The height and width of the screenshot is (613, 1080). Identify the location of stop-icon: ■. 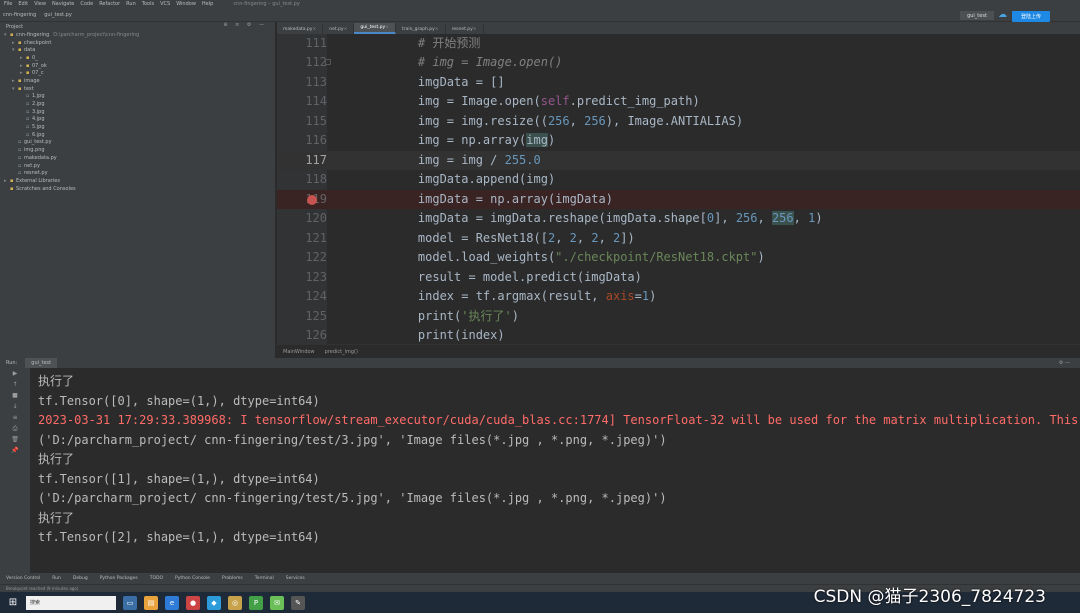
(15, 395).